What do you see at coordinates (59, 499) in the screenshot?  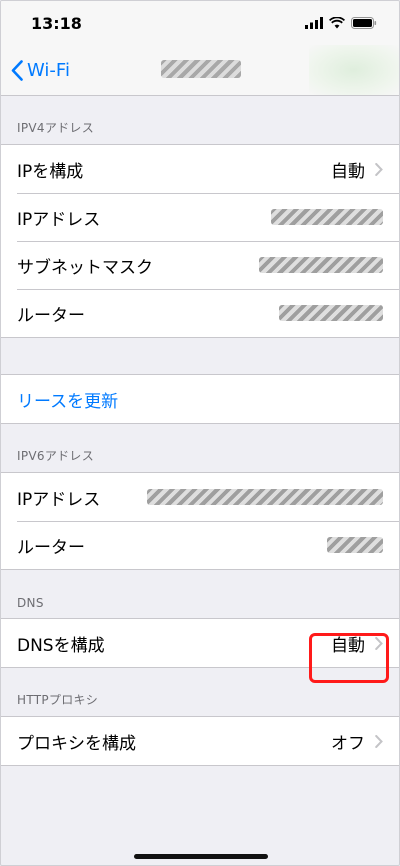 I see `ipv6-address-label: IPアドレス` at bounding box center [59, 499].